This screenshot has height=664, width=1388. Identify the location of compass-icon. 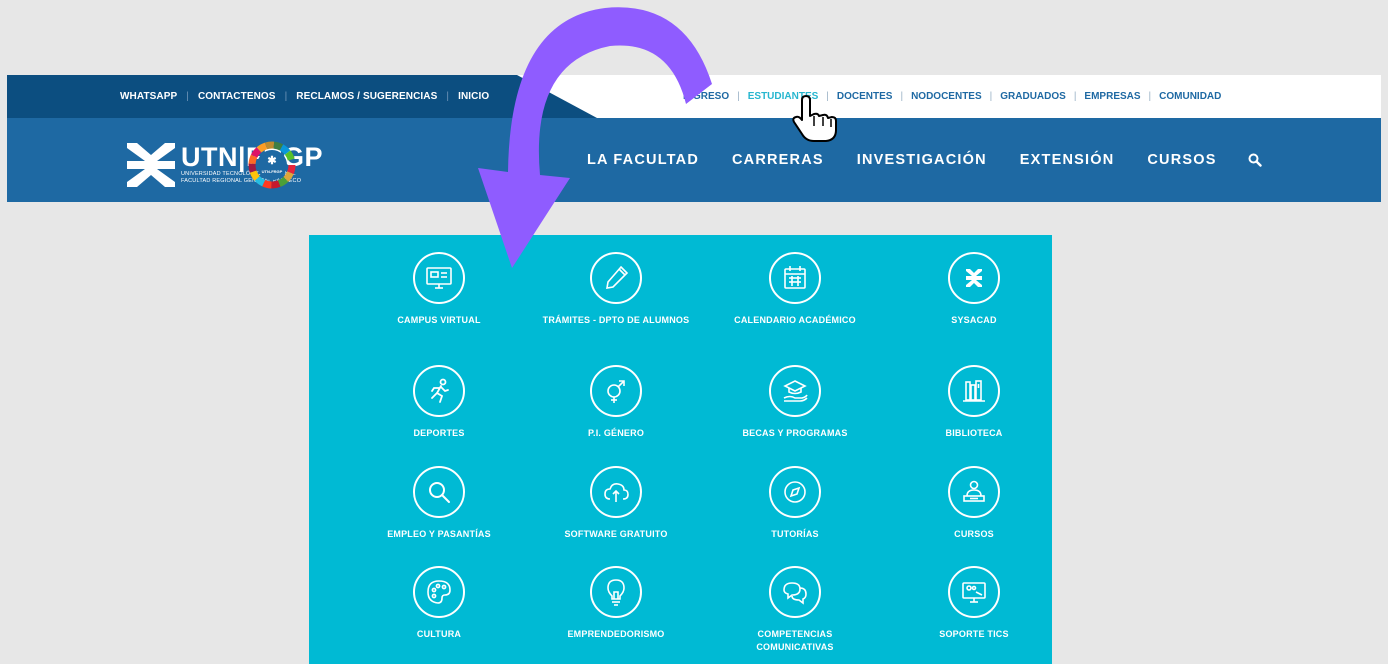
(795, 492).